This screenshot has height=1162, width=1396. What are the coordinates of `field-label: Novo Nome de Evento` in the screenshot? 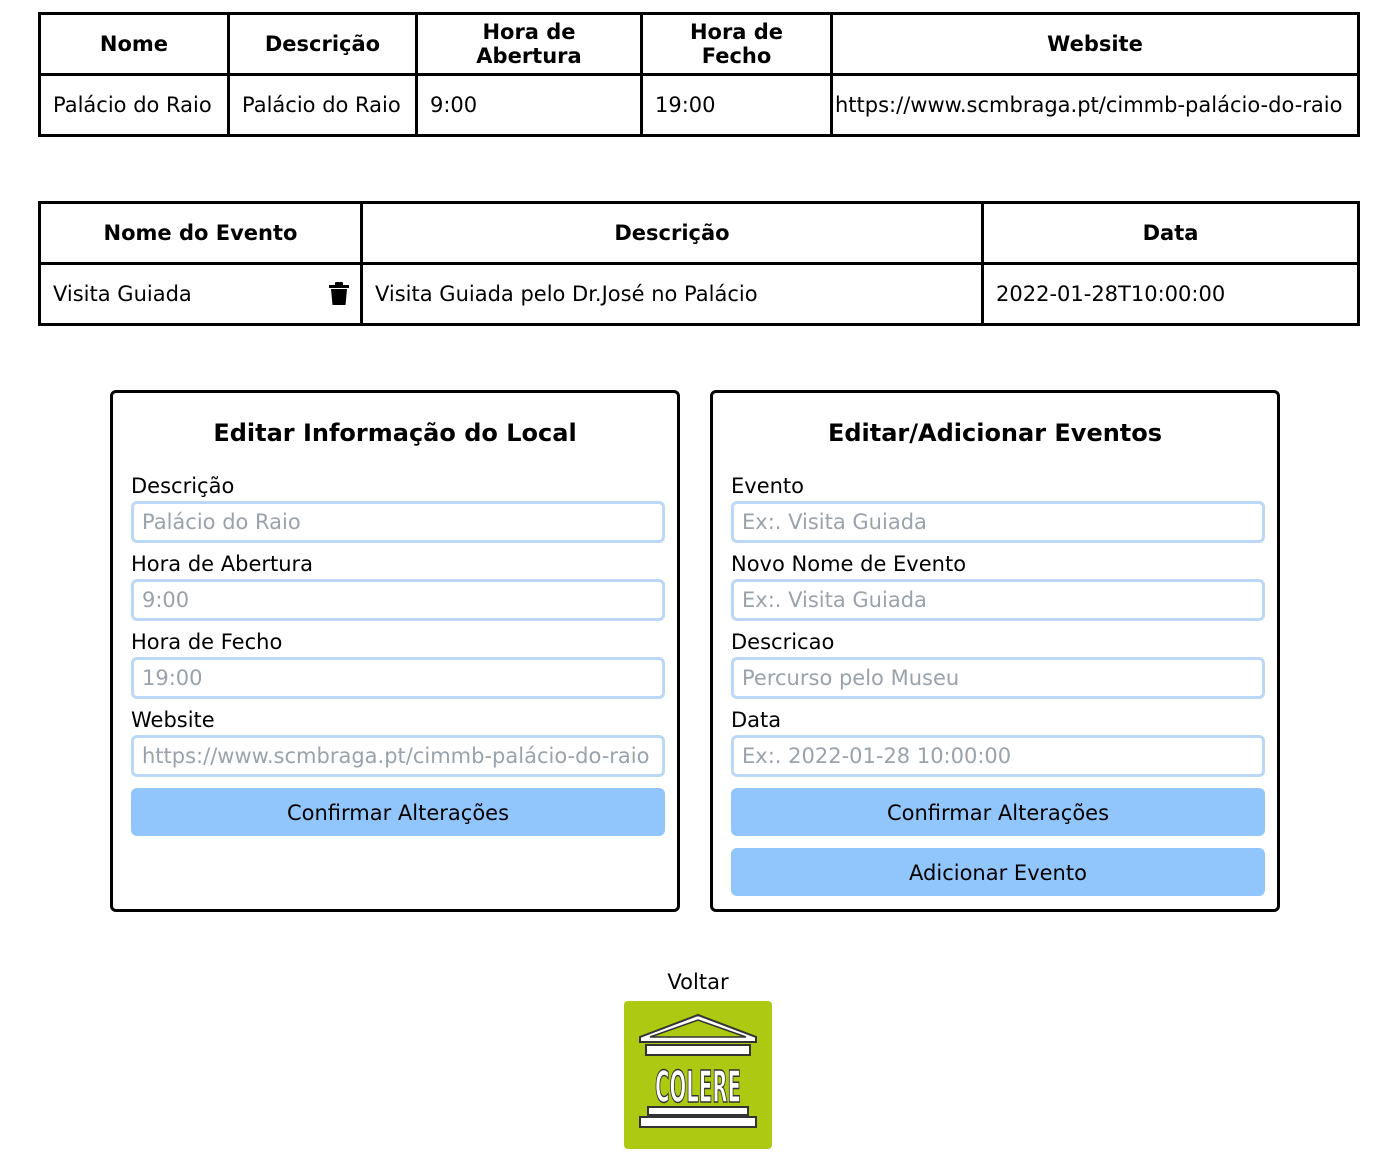 It's located at (849, 564).